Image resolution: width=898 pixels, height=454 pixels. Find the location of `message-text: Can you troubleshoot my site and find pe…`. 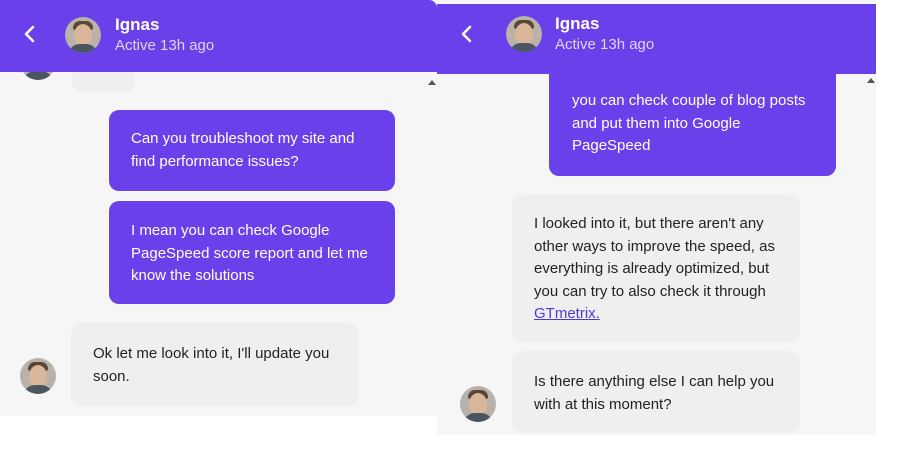

message-text: Can you troubleshoot my site and find pe… is located at coordinates (243, 150).